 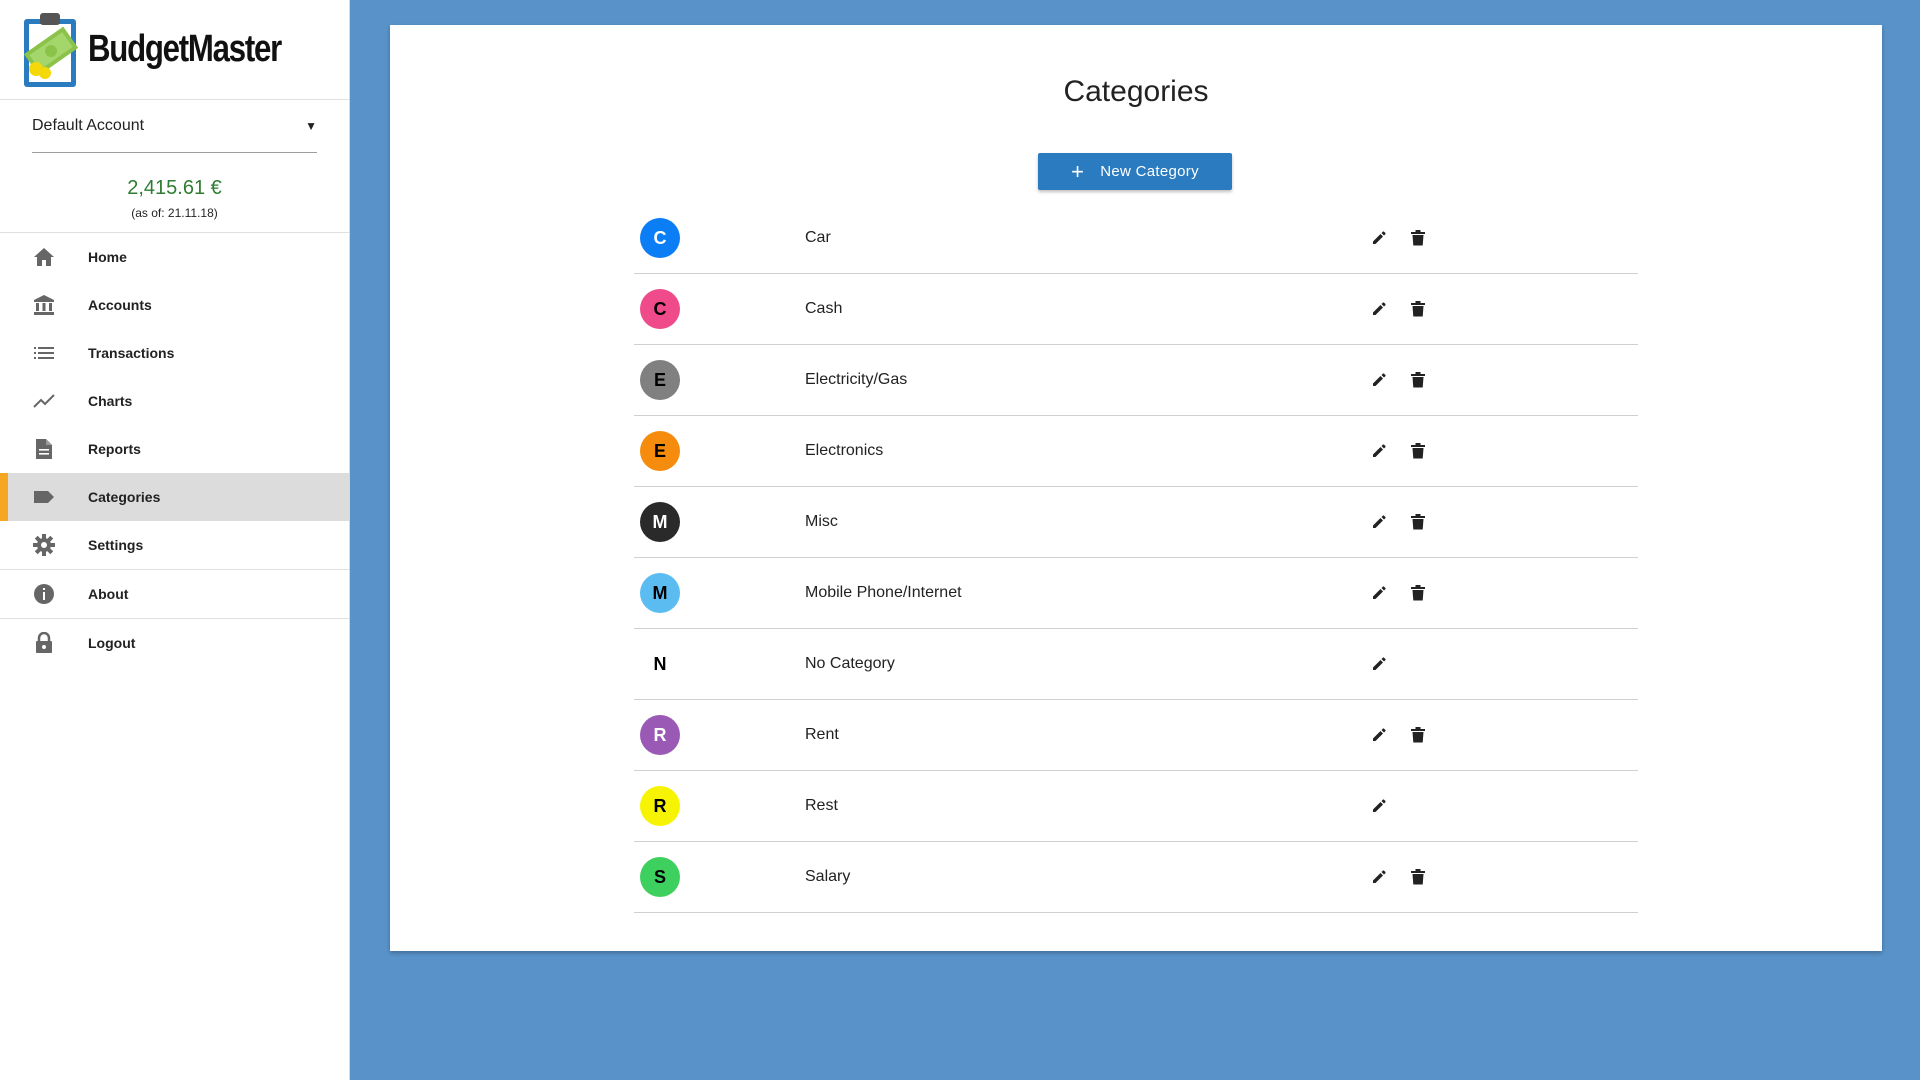 I want to click on category-avatar: S, so click(x=660, y=877).